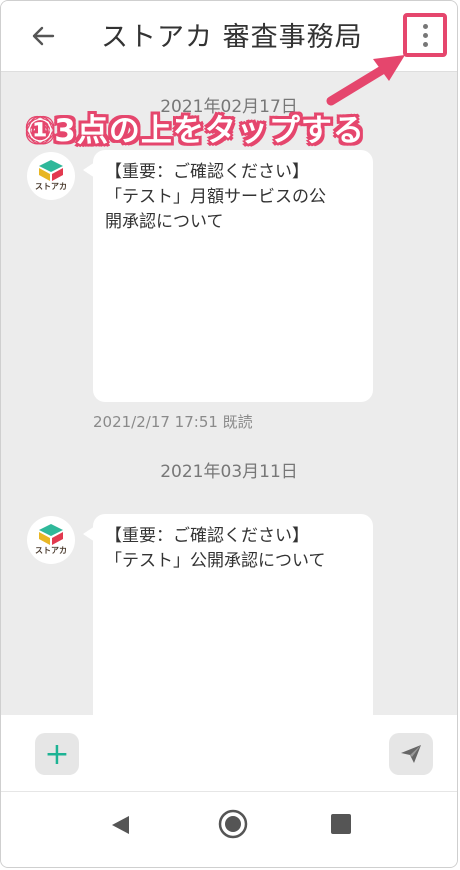  What do you see at coordinates (51, 534) in the screenshot?
I see `storeaca-logo-icon` at bounding box center [51, 534].